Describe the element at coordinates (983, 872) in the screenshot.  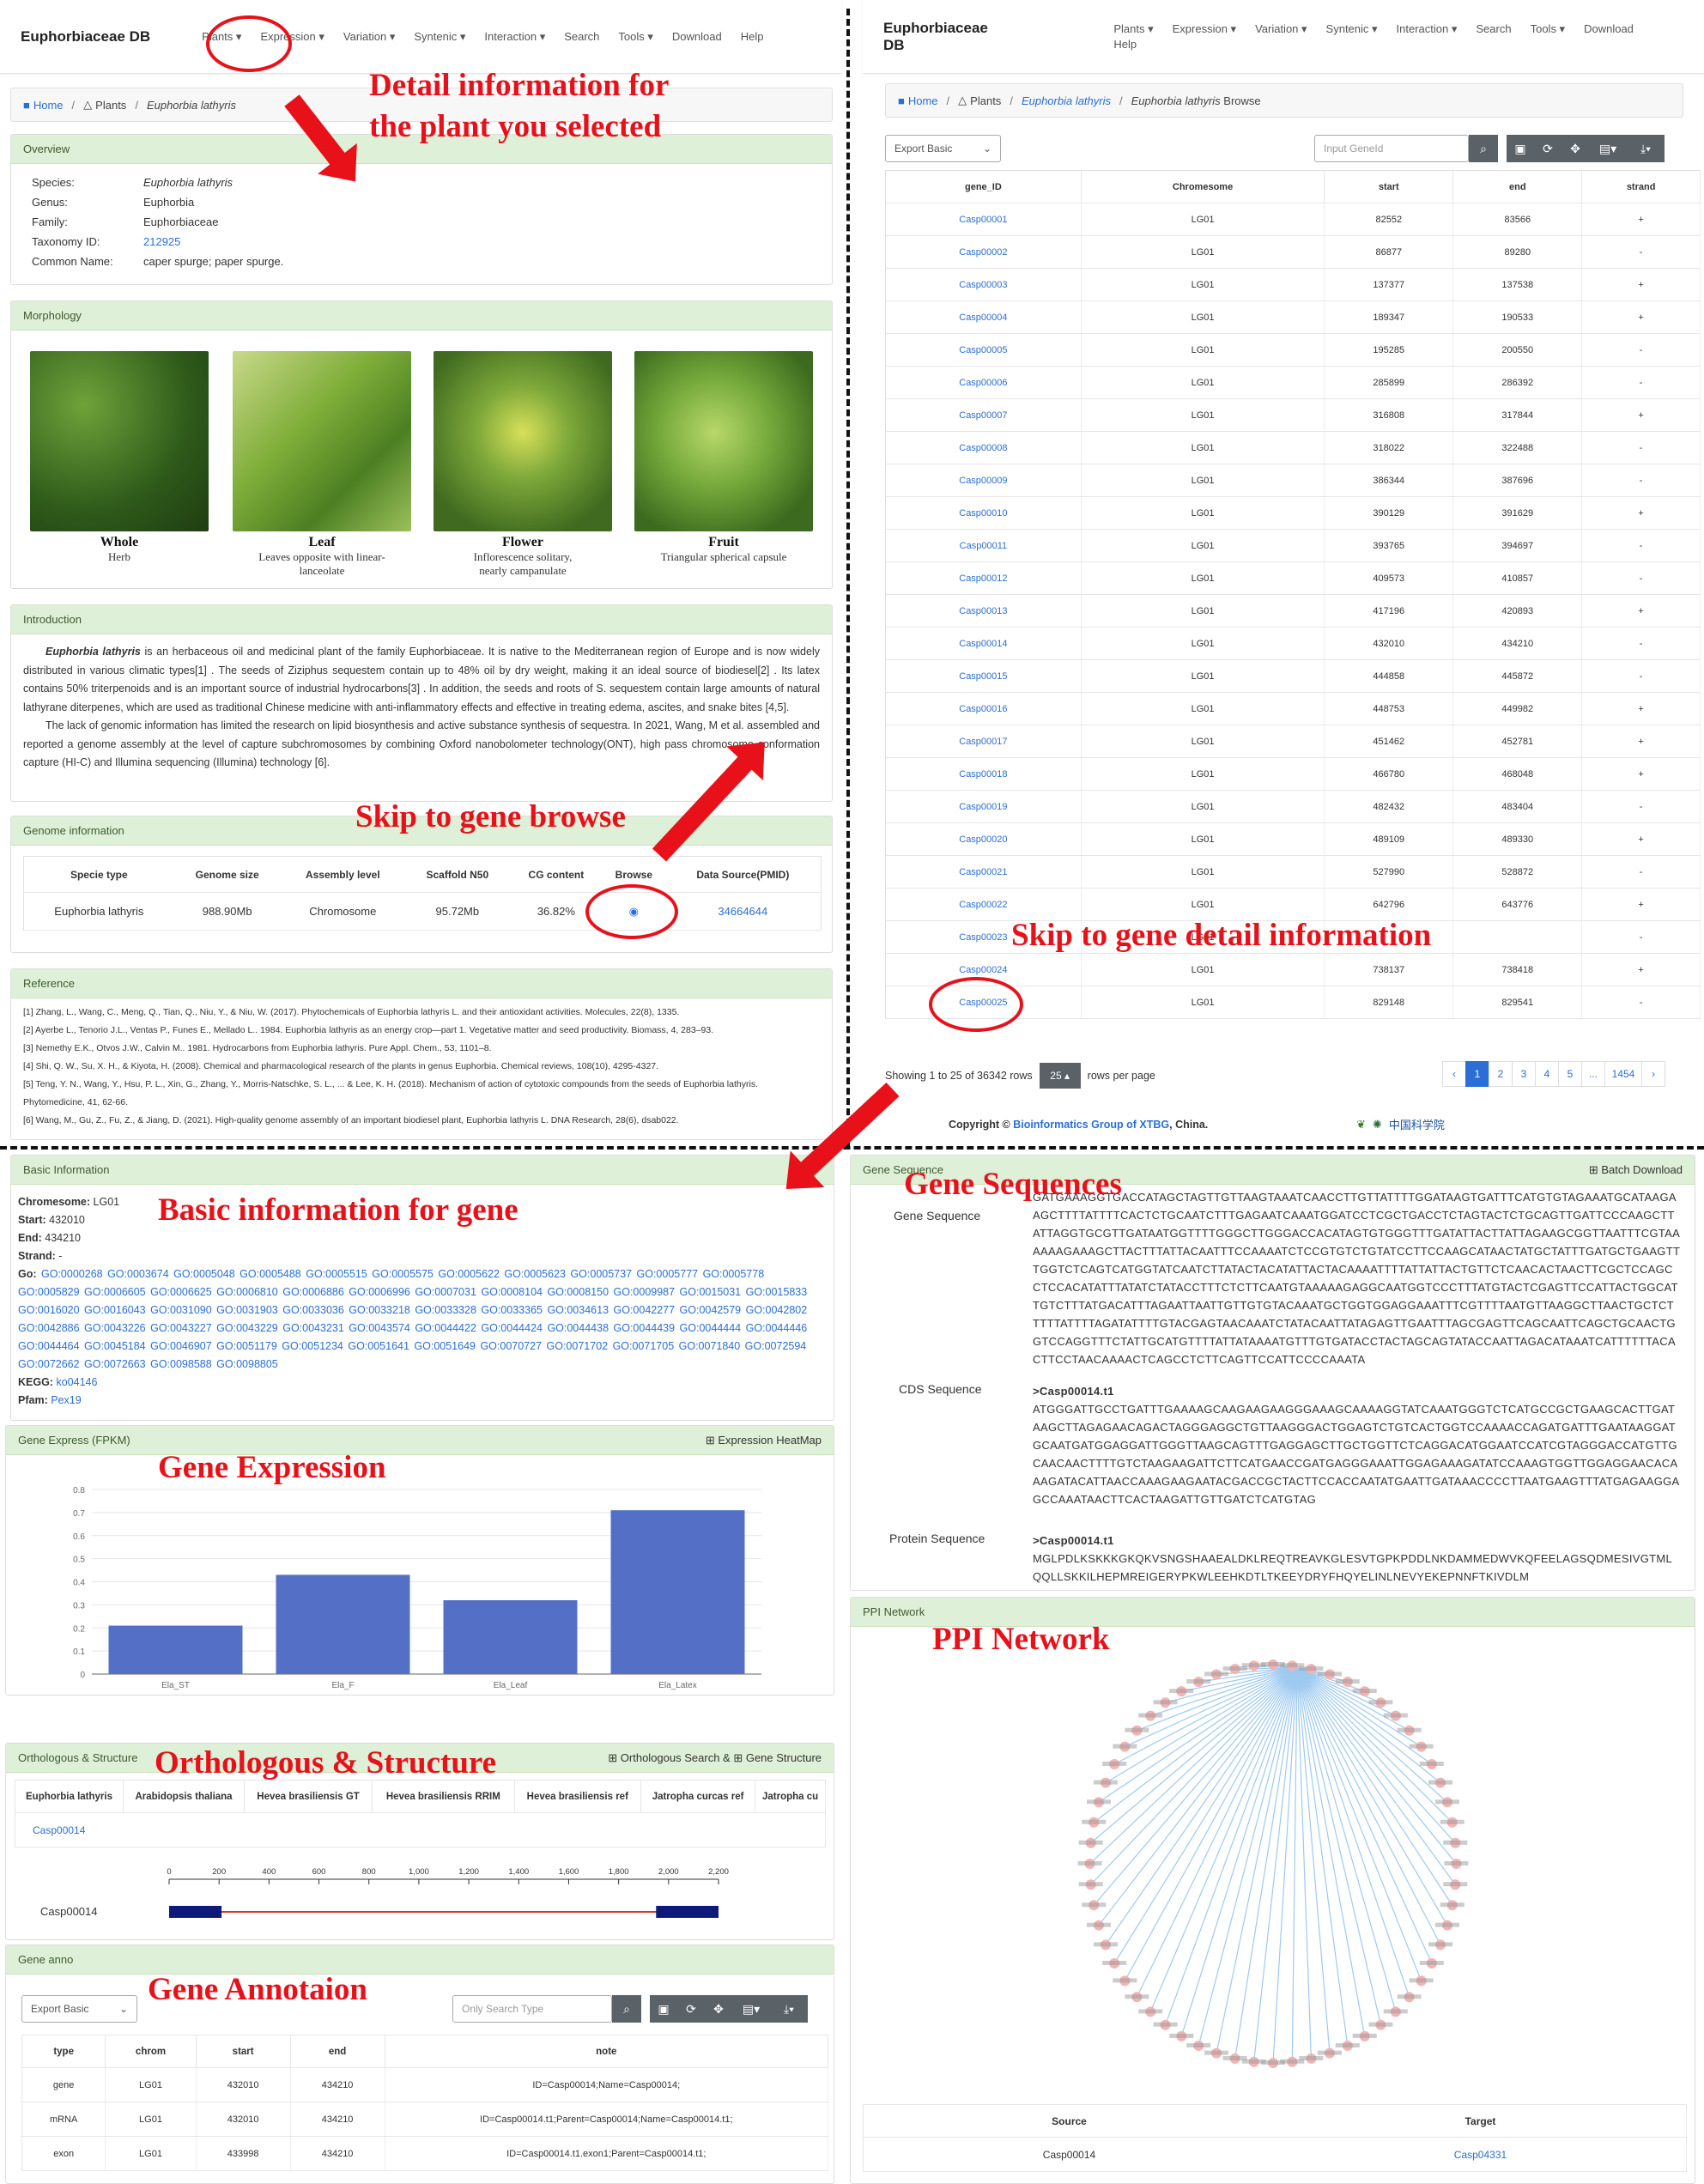
I see `gene-id-link: Casp00021` at that location.